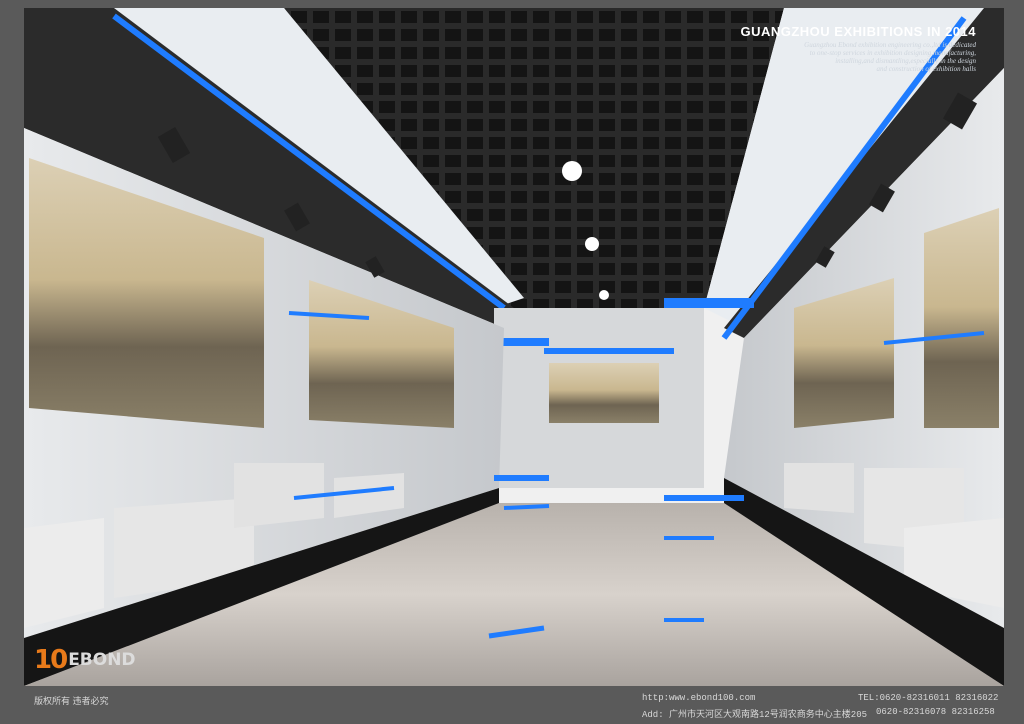  What do you see at coordinates (71, 701) in the screenshot?
I see `copyright-text: 版权所有 违者必究` at bounding box center [71, 701].